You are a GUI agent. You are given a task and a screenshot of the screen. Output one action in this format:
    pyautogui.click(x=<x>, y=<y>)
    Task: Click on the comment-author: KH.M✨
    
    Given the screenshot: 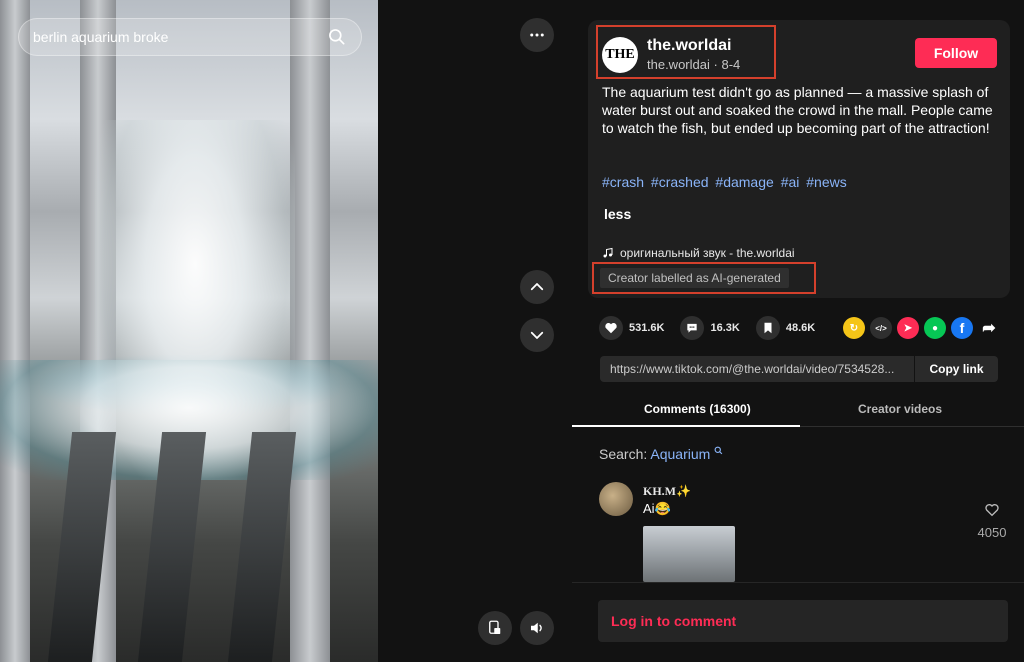 What is the action you would take?
    pyautogui.click(x=667, y=491)
    